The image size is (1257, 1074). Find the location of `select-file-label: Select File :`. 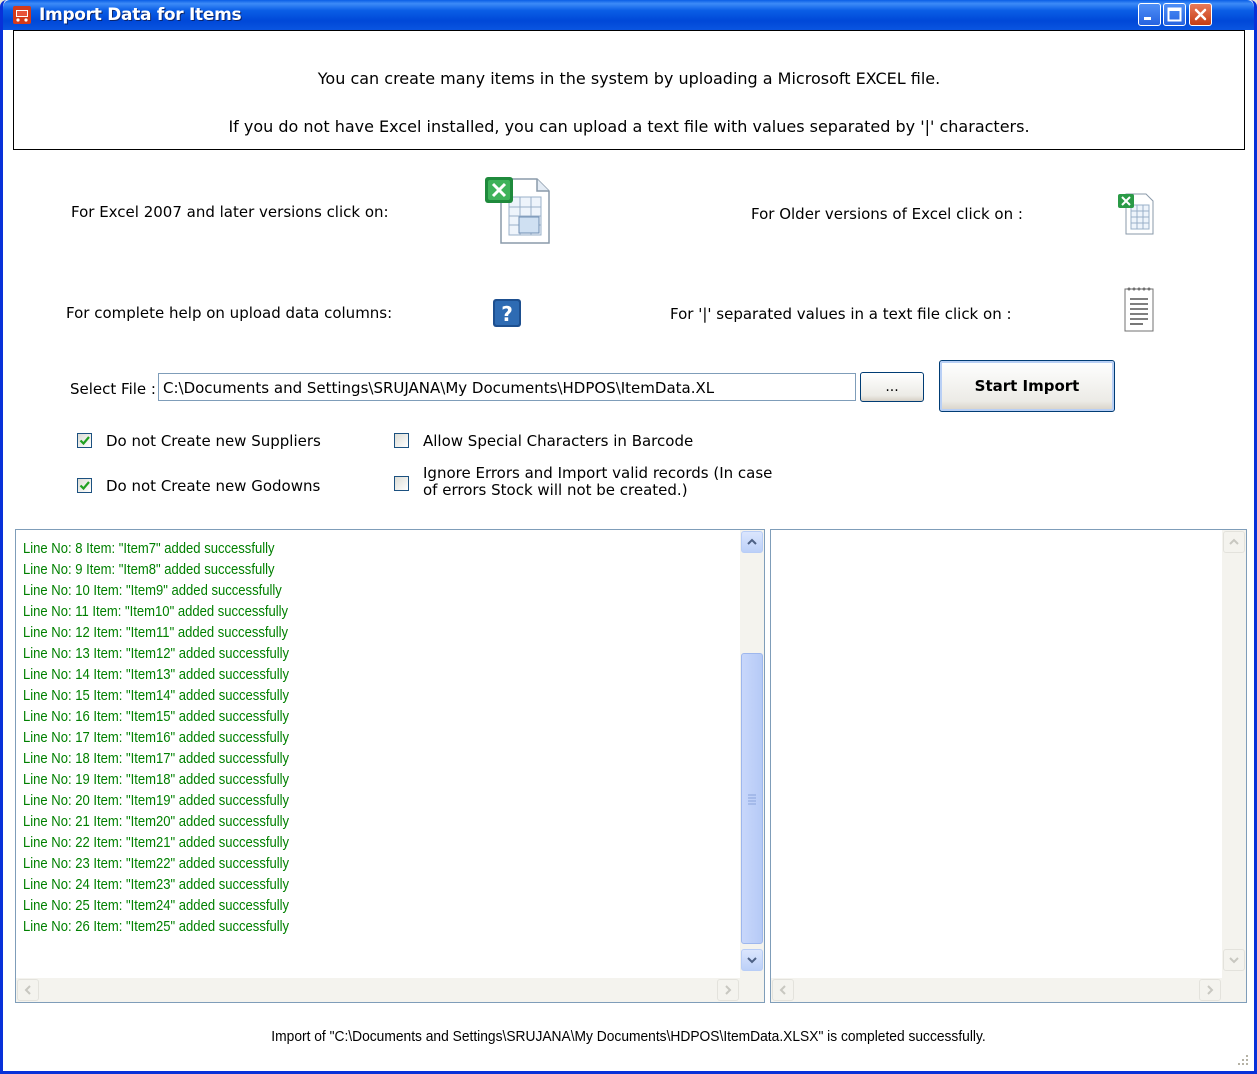

select-file-label: Select File : is located at coordinates (113, 389).